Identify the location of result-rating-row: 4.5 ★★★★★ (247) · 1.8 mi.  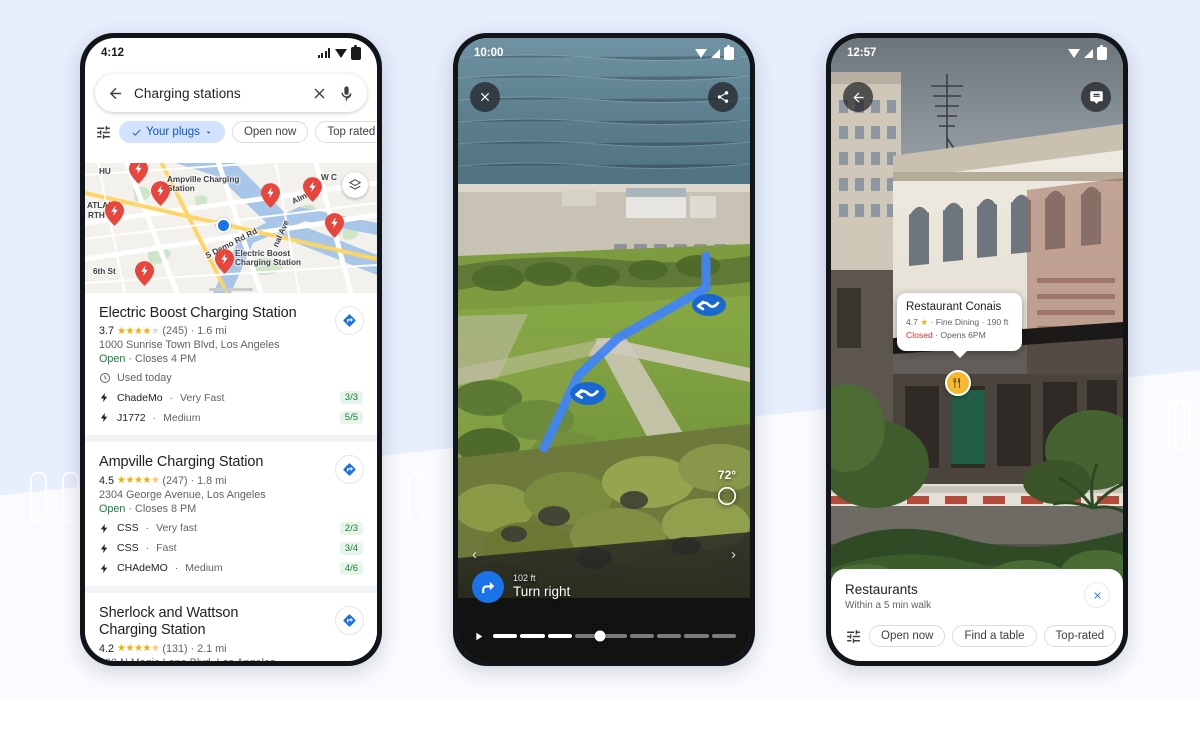
(231, 481).